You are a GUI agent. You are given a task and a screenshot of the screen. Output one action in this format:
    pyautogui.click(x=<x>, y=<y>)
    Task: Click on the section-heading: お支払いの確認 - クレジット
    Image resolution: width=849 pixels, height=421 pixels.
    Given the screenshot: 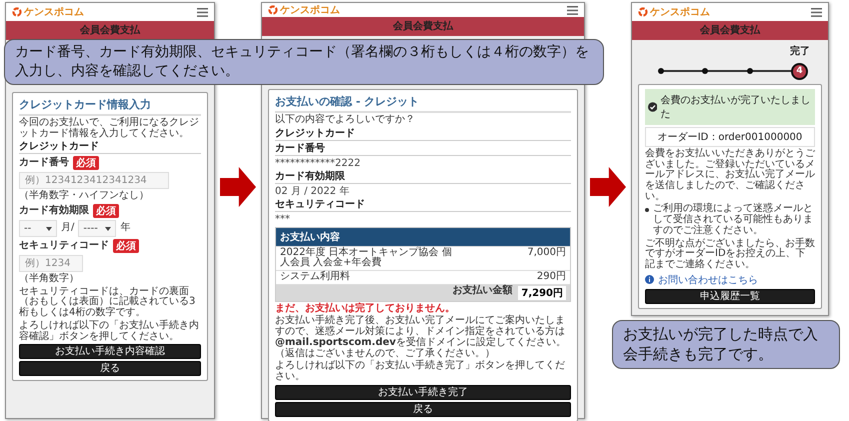 What is the action you would take?
    pyautogui.click(x=423, y=103)
    